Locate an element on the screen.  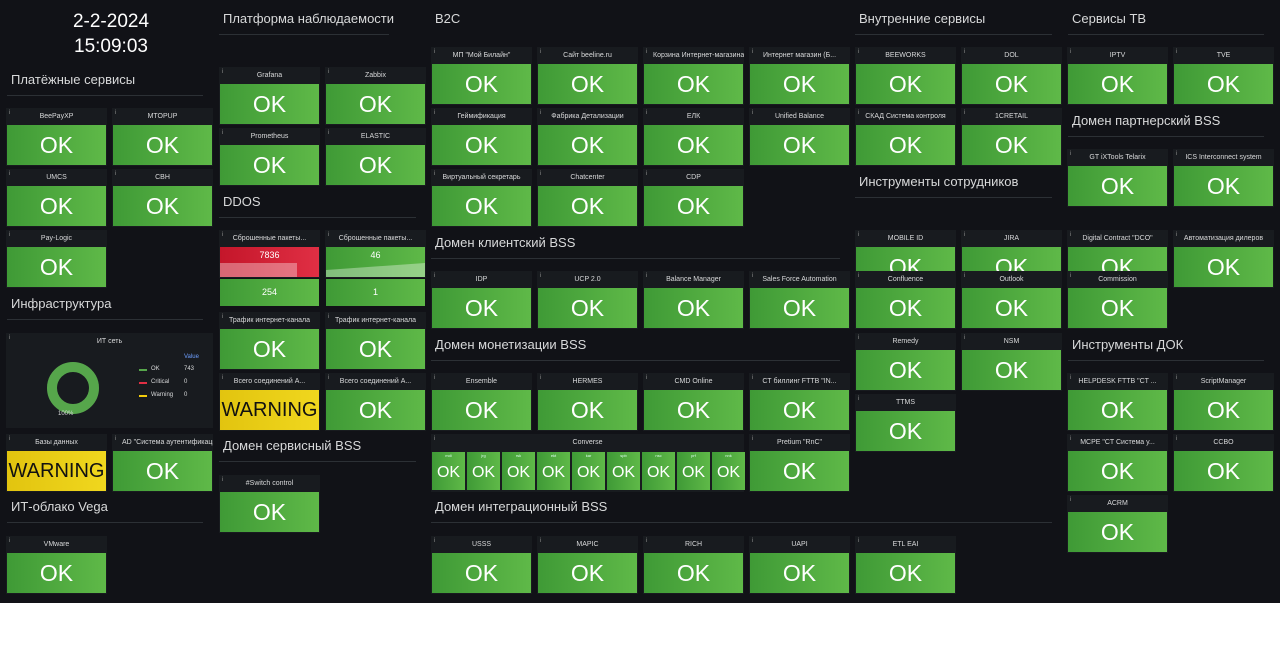
status-tile-скад-система-контроля: i СКАД Система контроля OK is located at coordinates (905, 137).